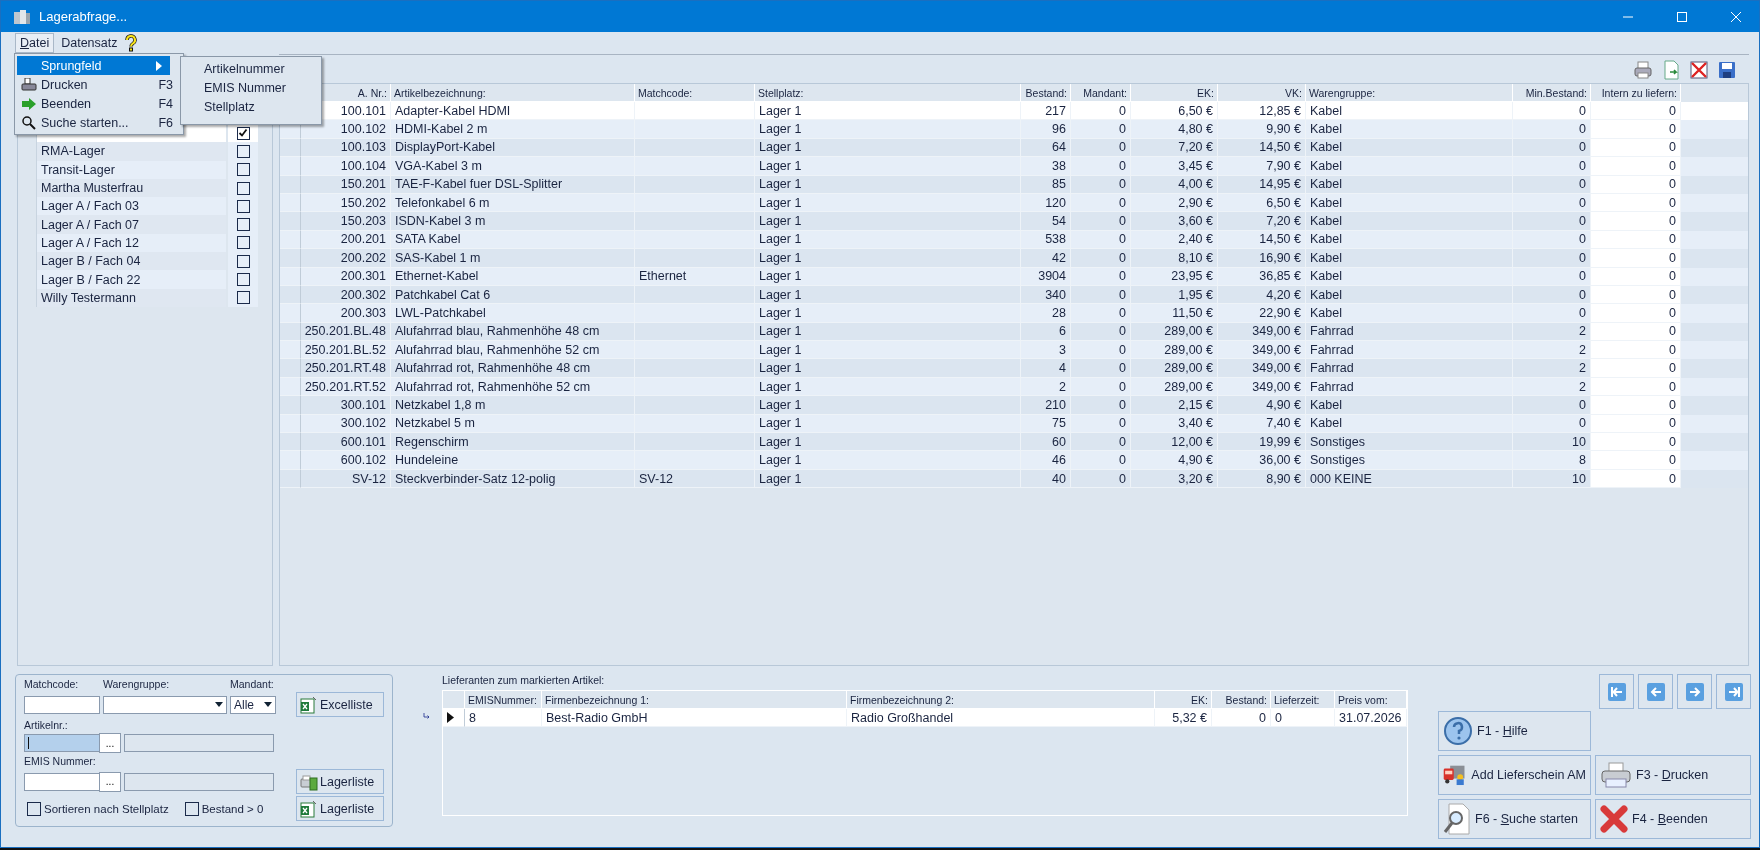 This screenshot has width=1760, height=850. I want to click on table-cell: 36,00 €, so click(1262, 460).